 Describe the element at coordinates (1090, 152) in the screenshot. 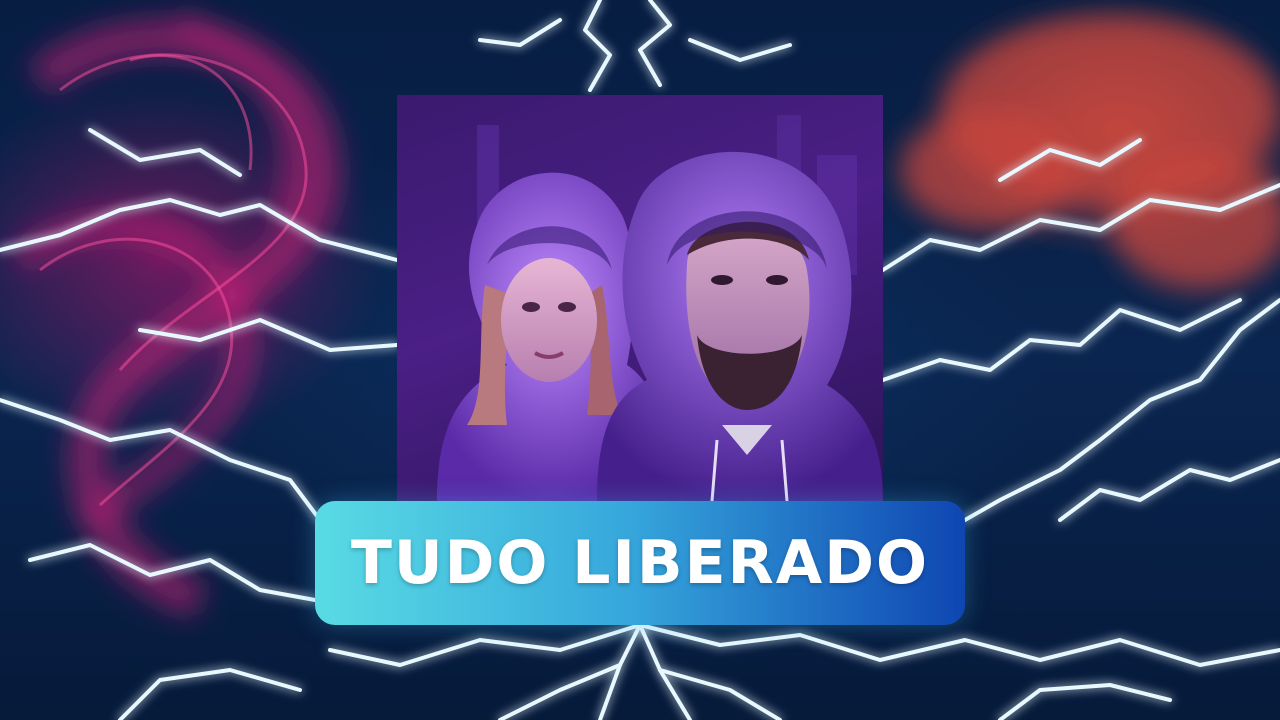

I see `orange-smoke` at that location.